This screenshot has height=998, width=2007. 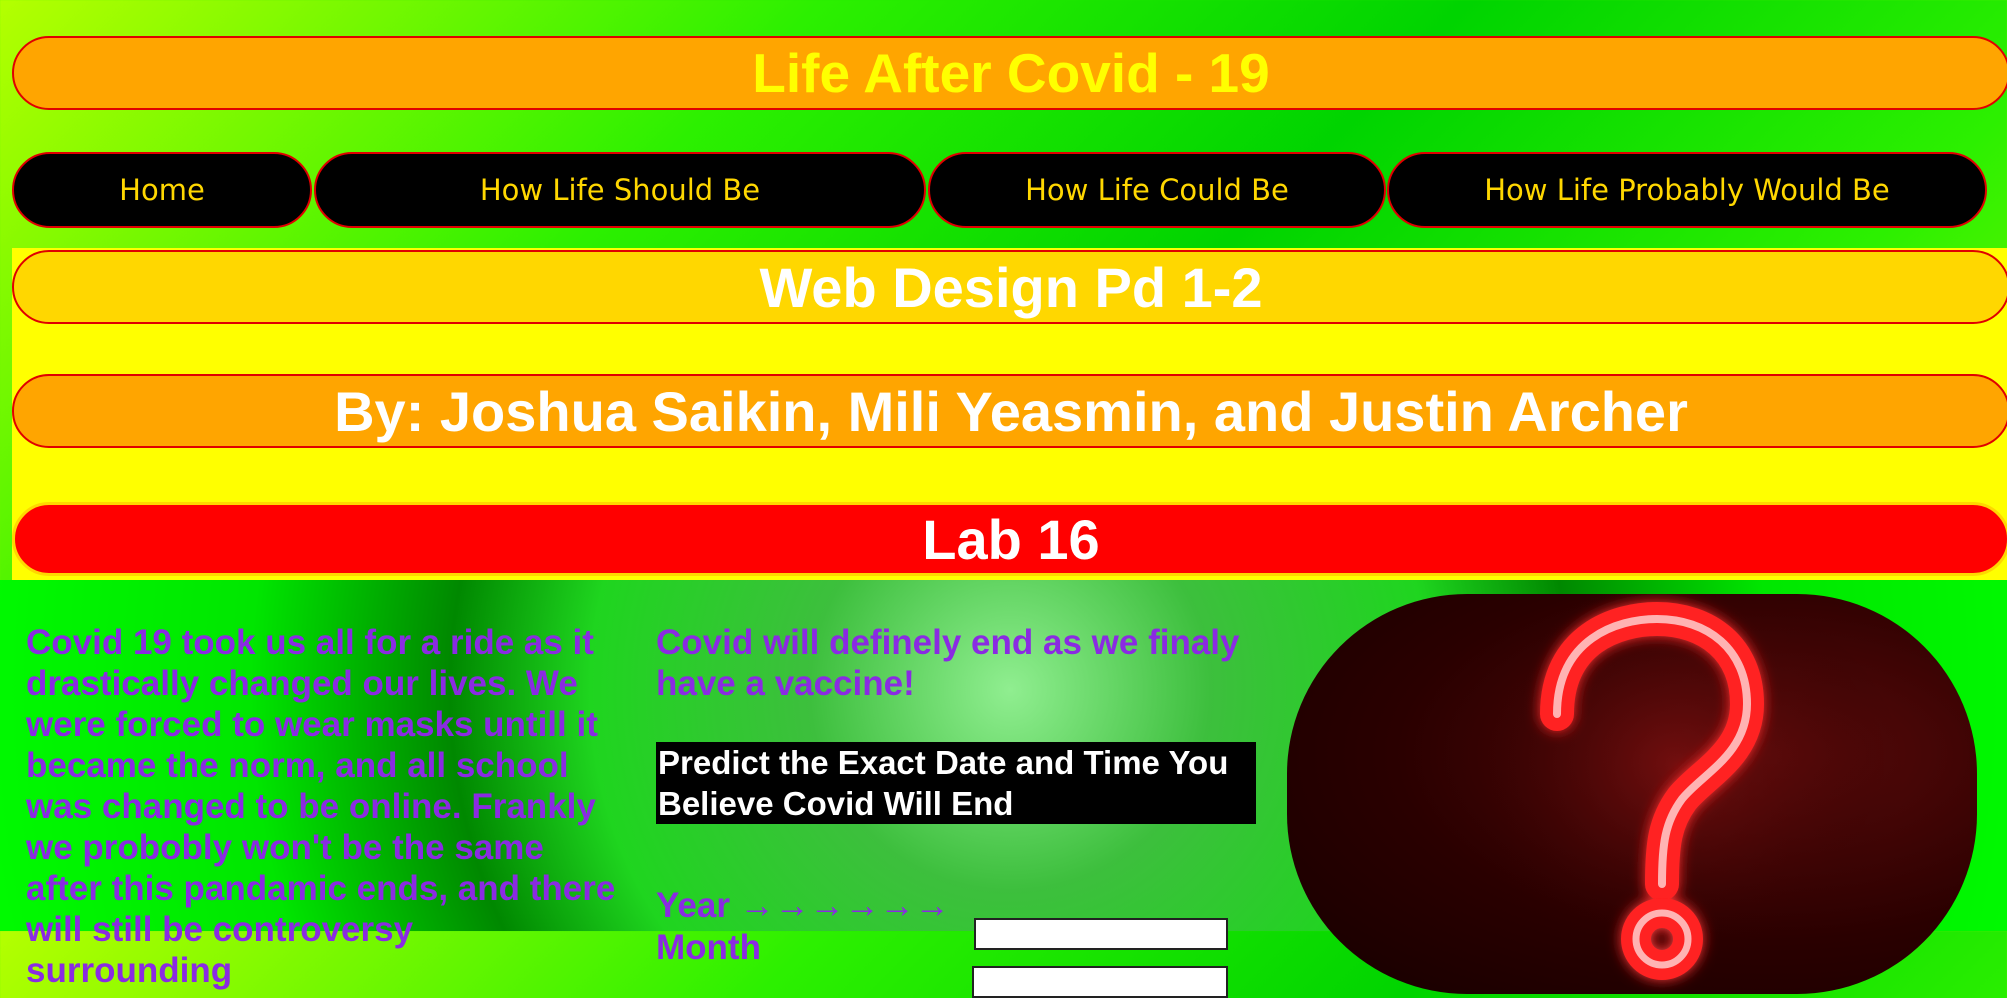 What do you see at coordinates (1675, 789) in the screenshot?
I see `neon-question-mark-icon` at bounding box center [1675, 789].